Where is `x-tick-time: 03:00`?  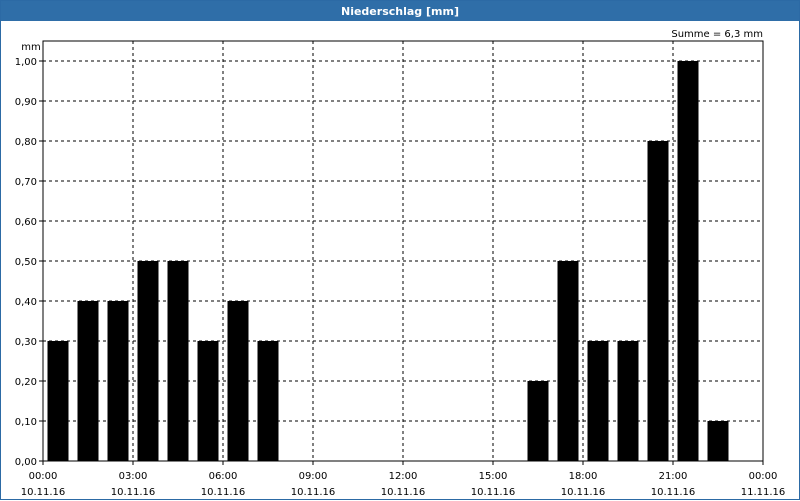
x-tick-time: 03:00 is located at coordinates (133, 476).